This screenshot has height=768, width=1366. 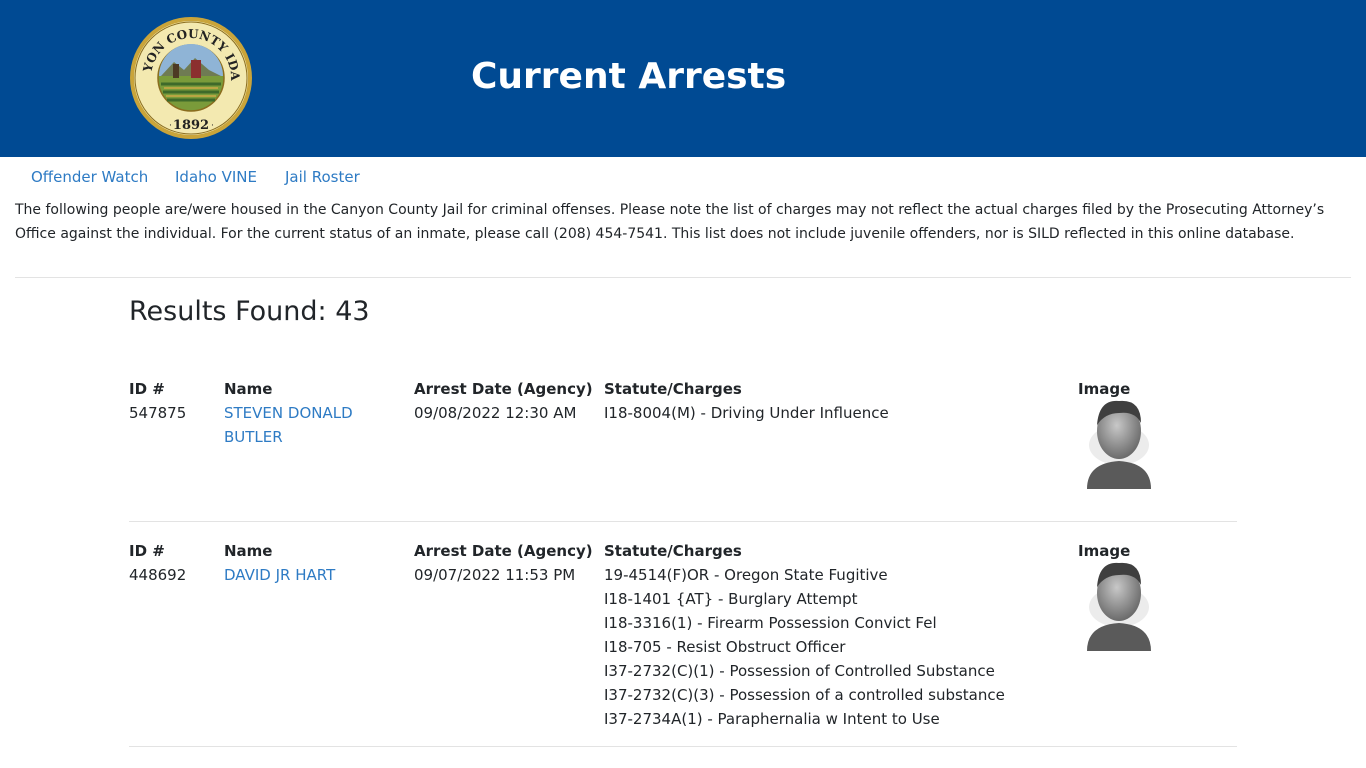 I want to click on charge-item: I18-8004(M) - Driving Under Influence, so click(x=746, y=413).